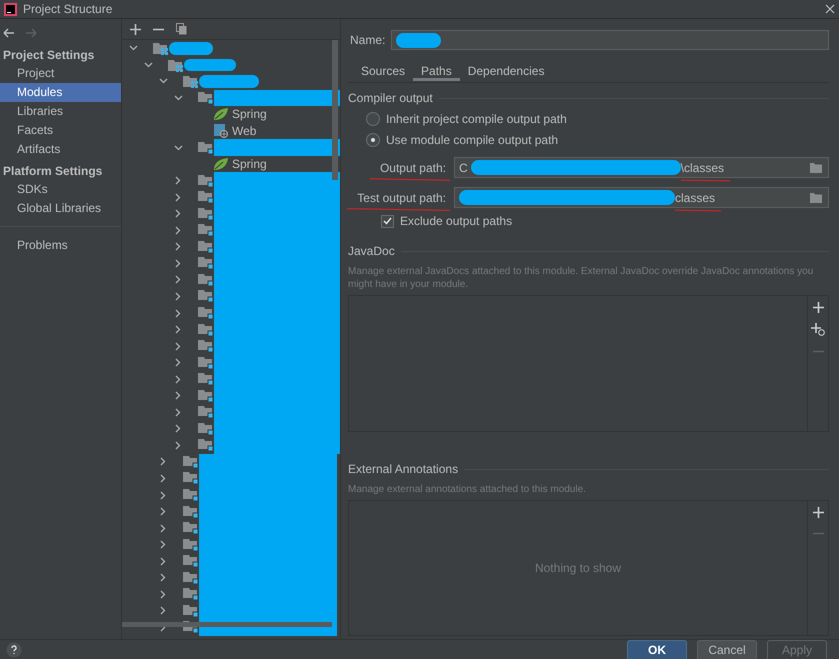  I want to click on empty-message: Nothing to show, so click(578, 568).